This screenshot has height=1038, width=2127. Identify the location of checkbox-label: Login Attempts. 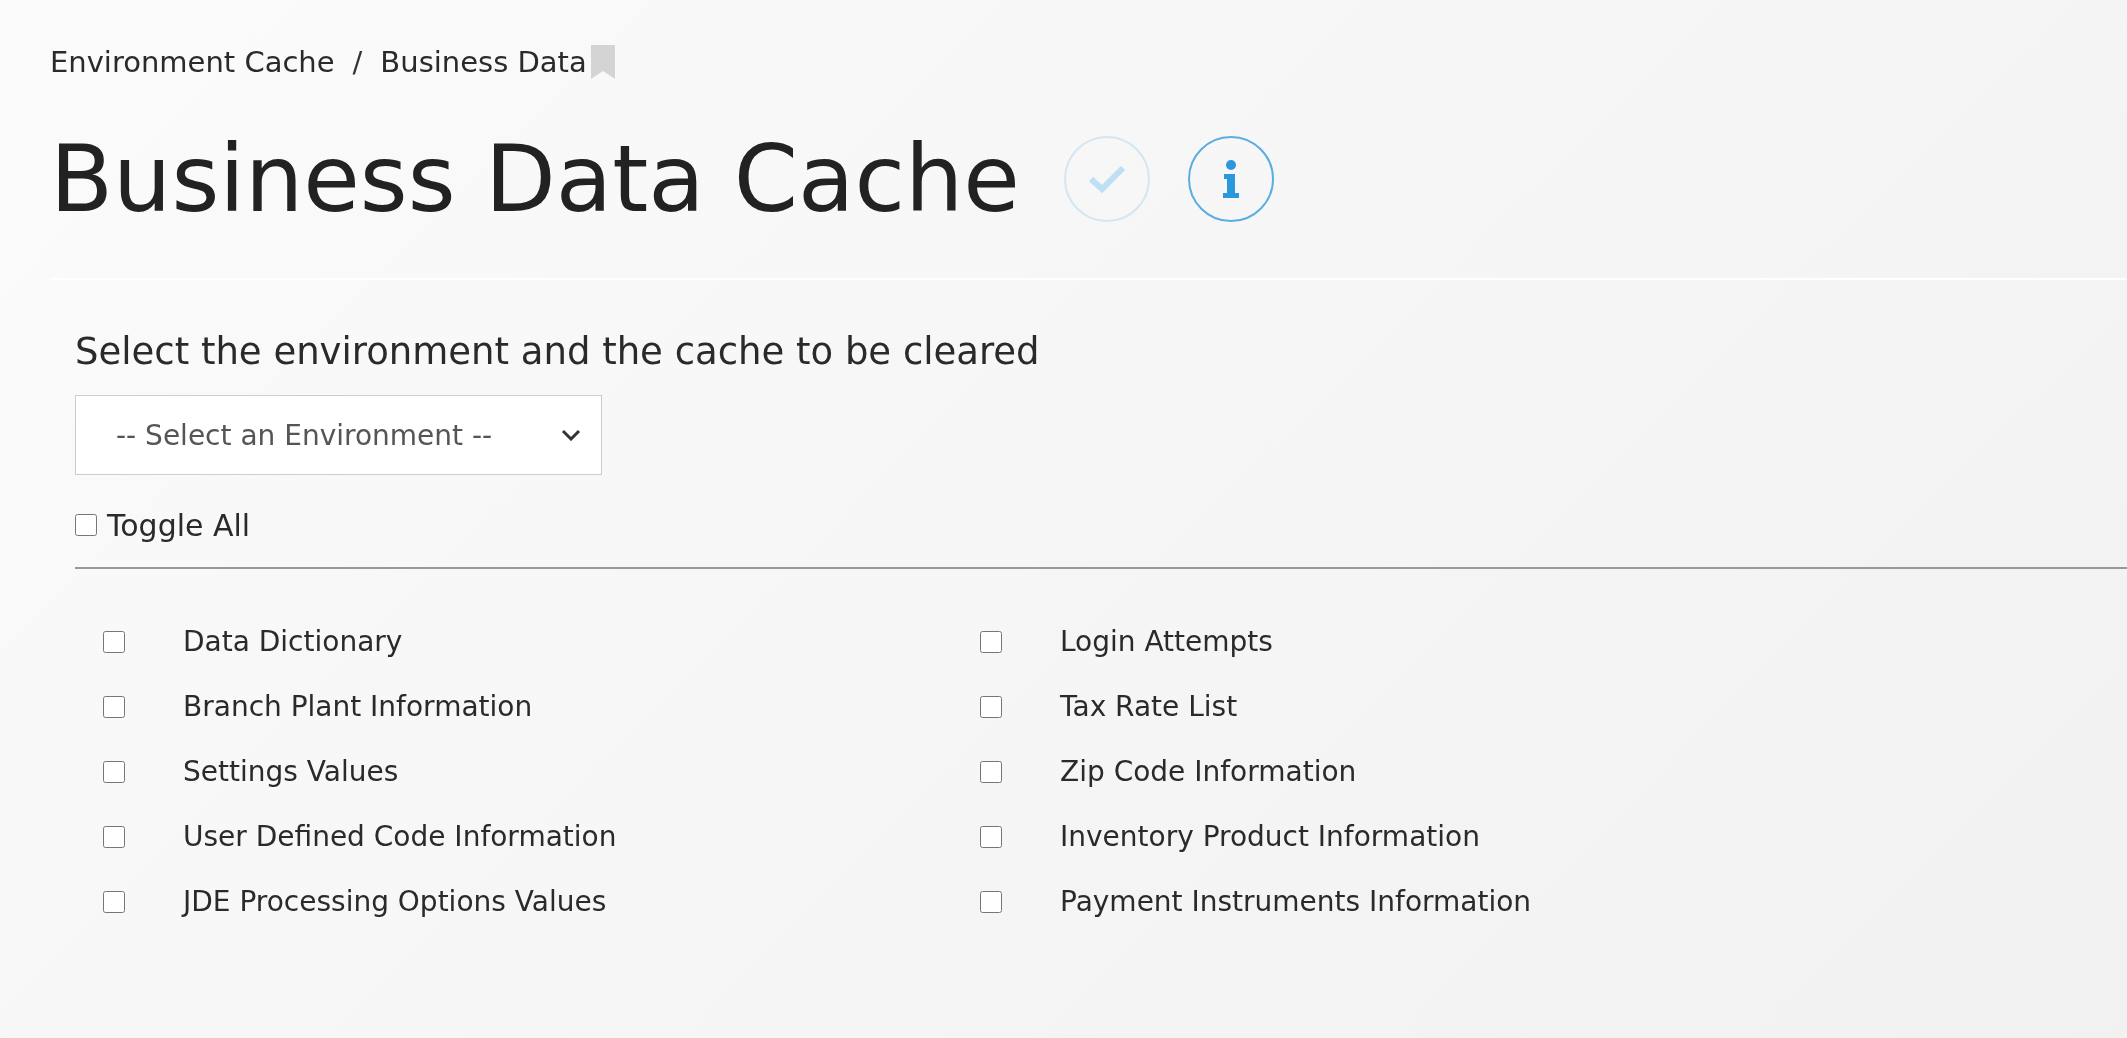
(1166, 641).